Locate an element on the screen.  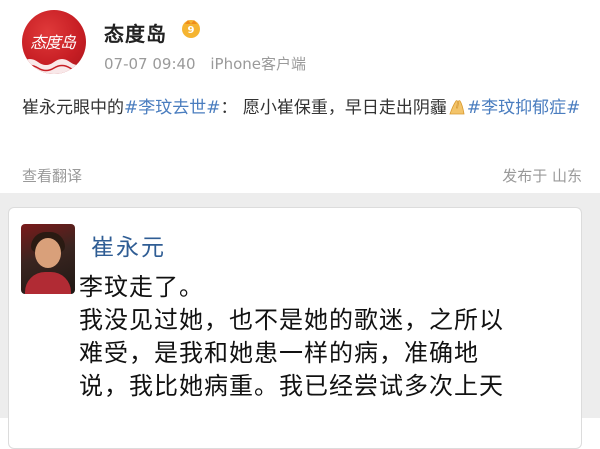
author-avatar: 态度岛 is located at coordinates (54, 42).